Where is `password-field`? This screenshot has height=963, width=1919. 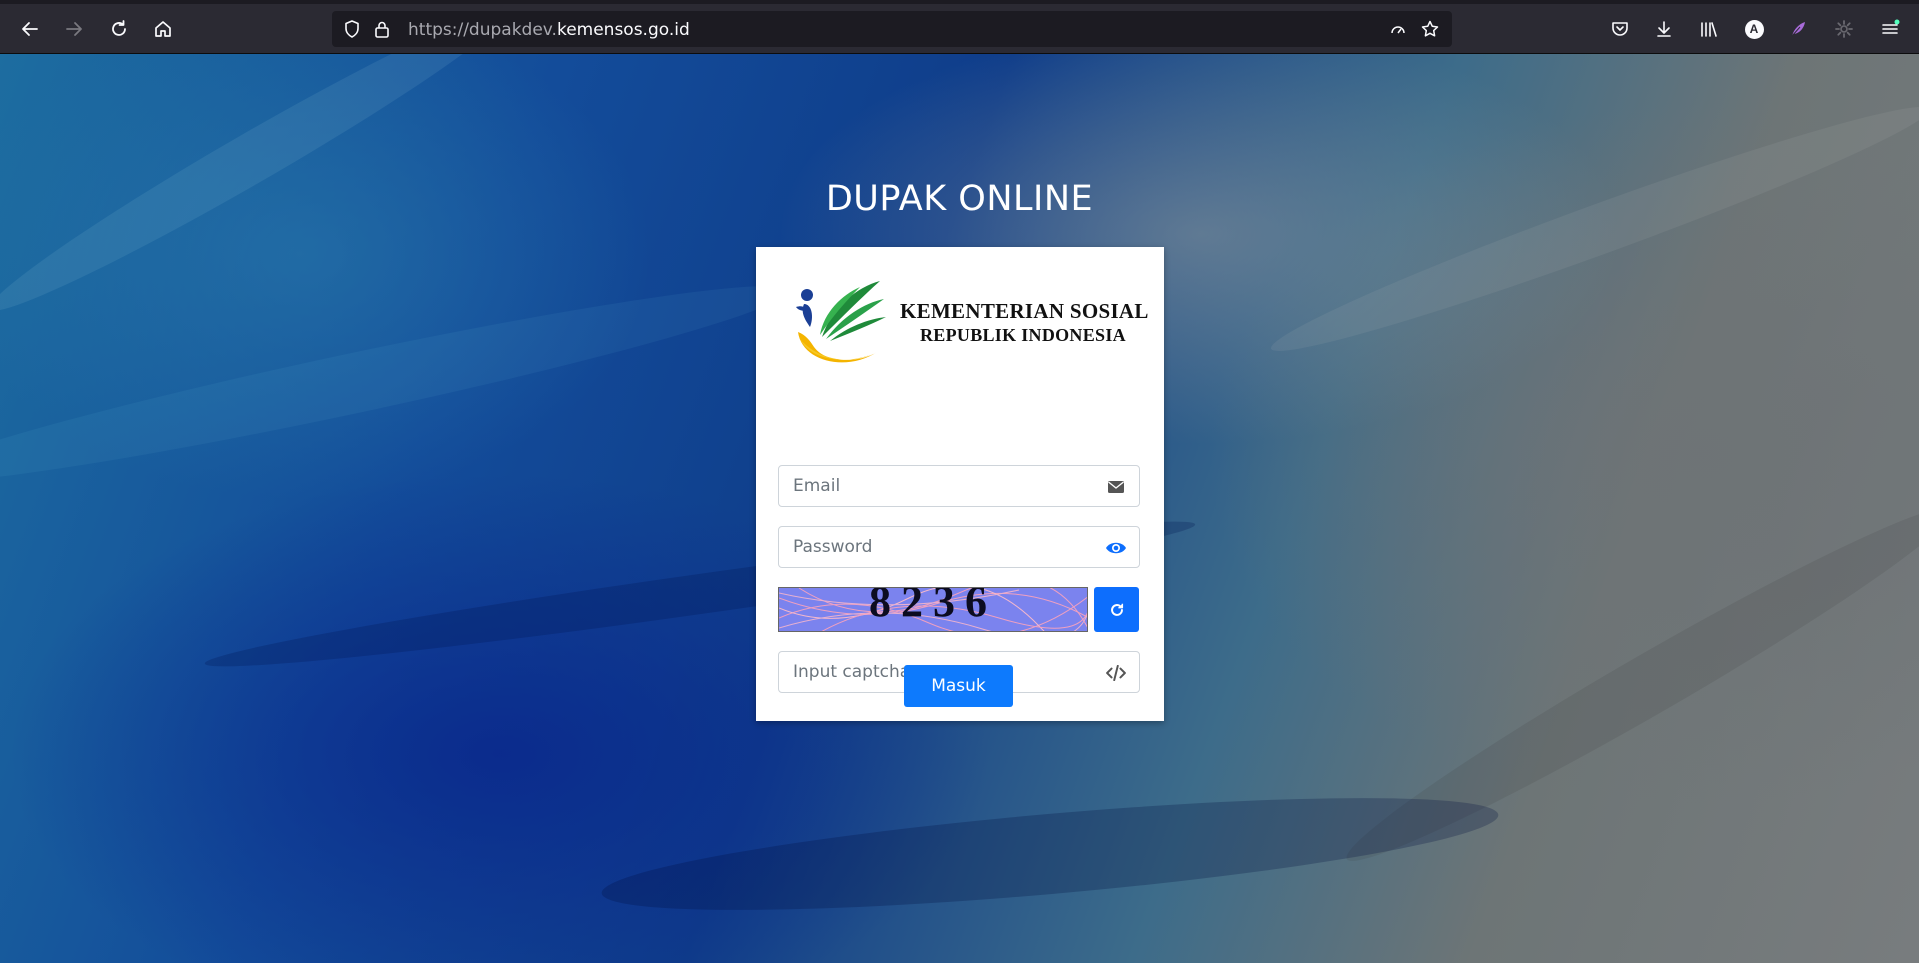 password-field is located at coordinates (959, 547).